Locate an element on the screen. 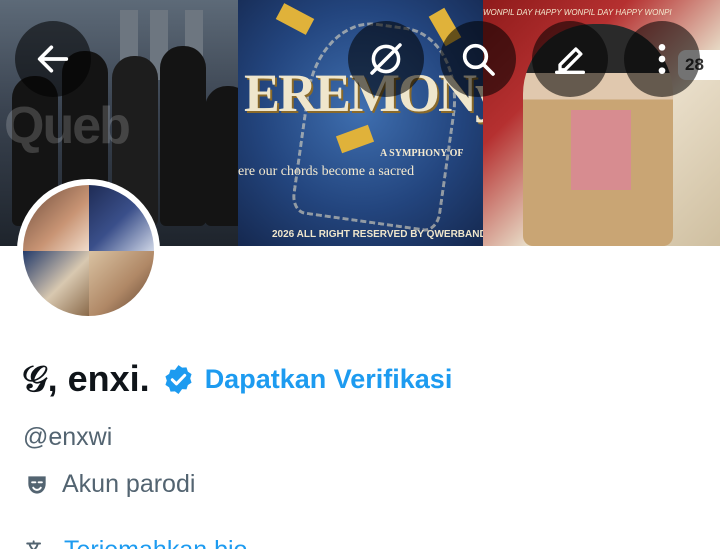 Image resolution: width=720 pixels, height=549 pixels. banner-poster-subtitle: A SYMPHONY OF is located at coordinates (422, 153).